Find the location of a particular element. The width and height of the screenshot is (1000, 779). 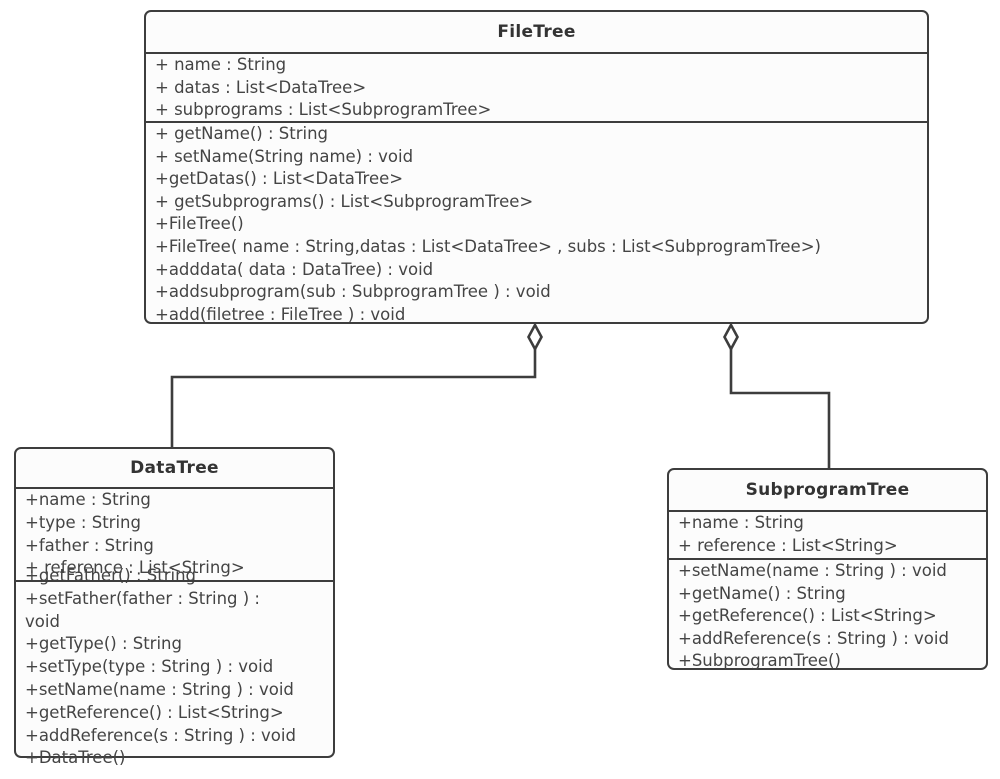

operation-row: void is located at coordinates (42, 621).